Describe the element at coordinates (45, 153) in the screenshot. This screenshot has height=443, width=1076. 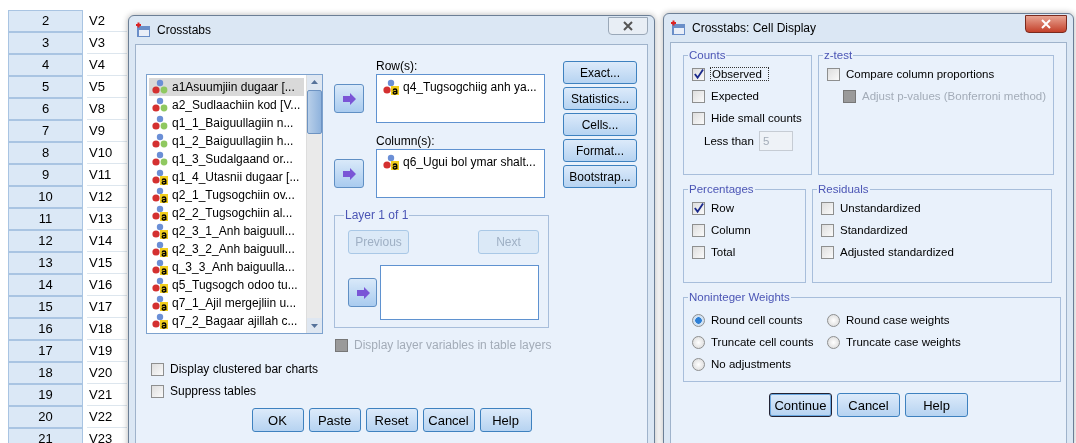
I see `row-number: 8` at that location.